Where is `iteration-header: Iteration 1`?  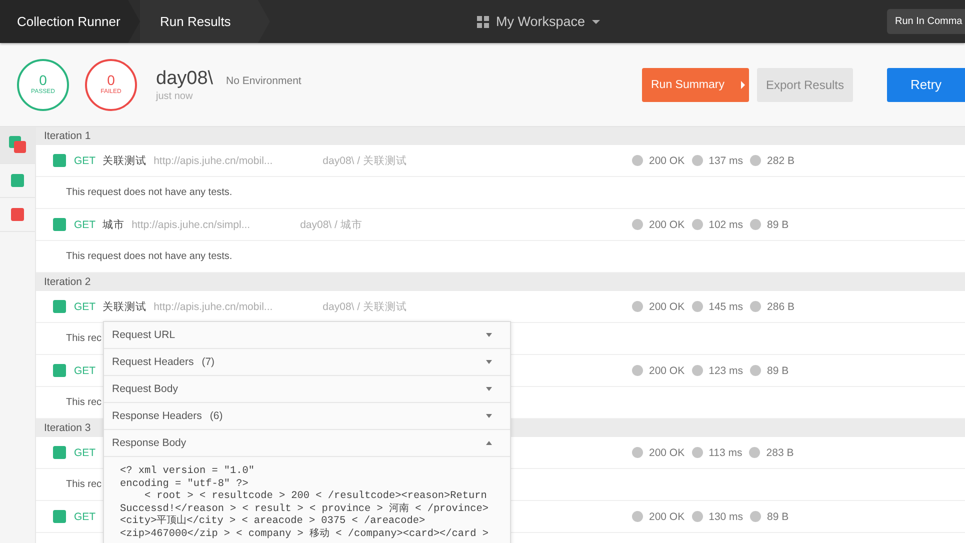
iteration-header: Iteration 1 is located at coordinates (500, 136).